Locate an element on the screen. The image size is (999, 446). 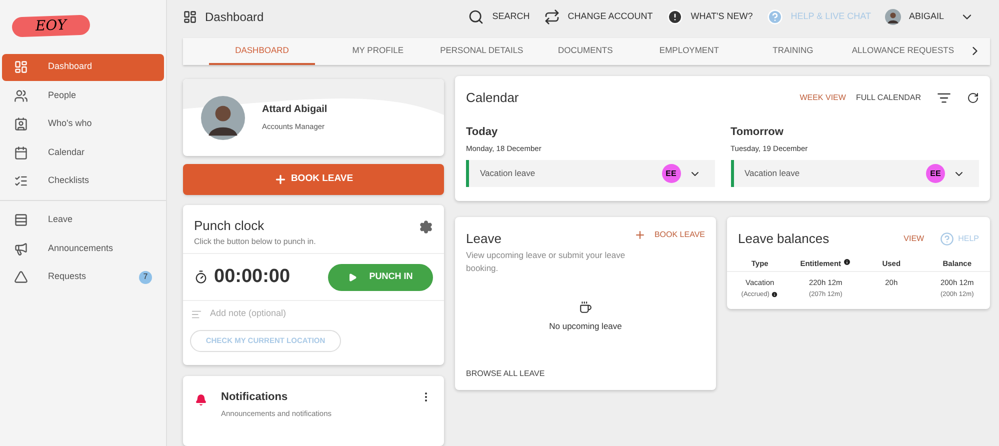
card-title: Punch clock is located at coordinates (230, 226).